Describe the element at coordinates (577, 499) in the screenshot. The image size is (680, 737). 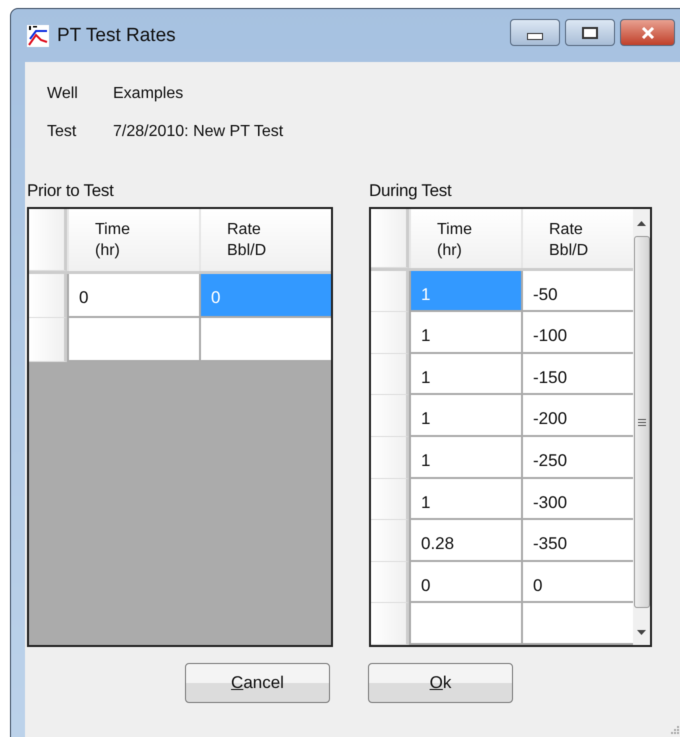
I see `table-cell: -300` at that location.